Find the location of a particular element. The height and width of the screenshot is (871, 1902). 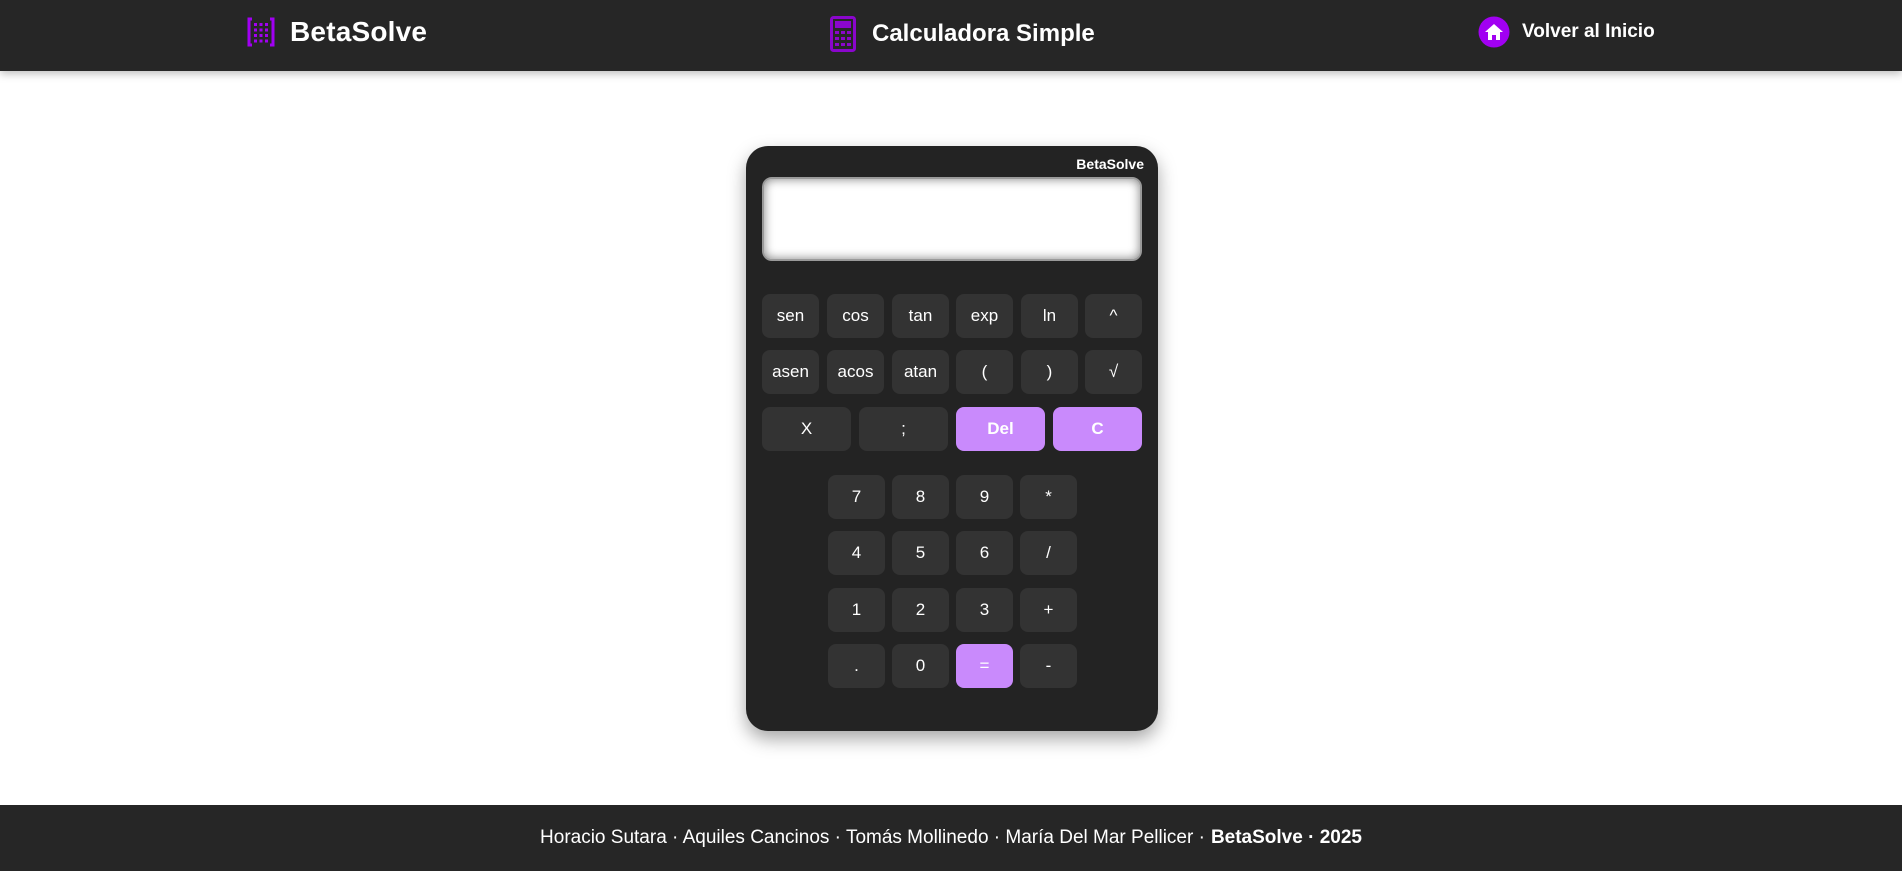

key-multiply: * is located at coordinates (1048, 497).